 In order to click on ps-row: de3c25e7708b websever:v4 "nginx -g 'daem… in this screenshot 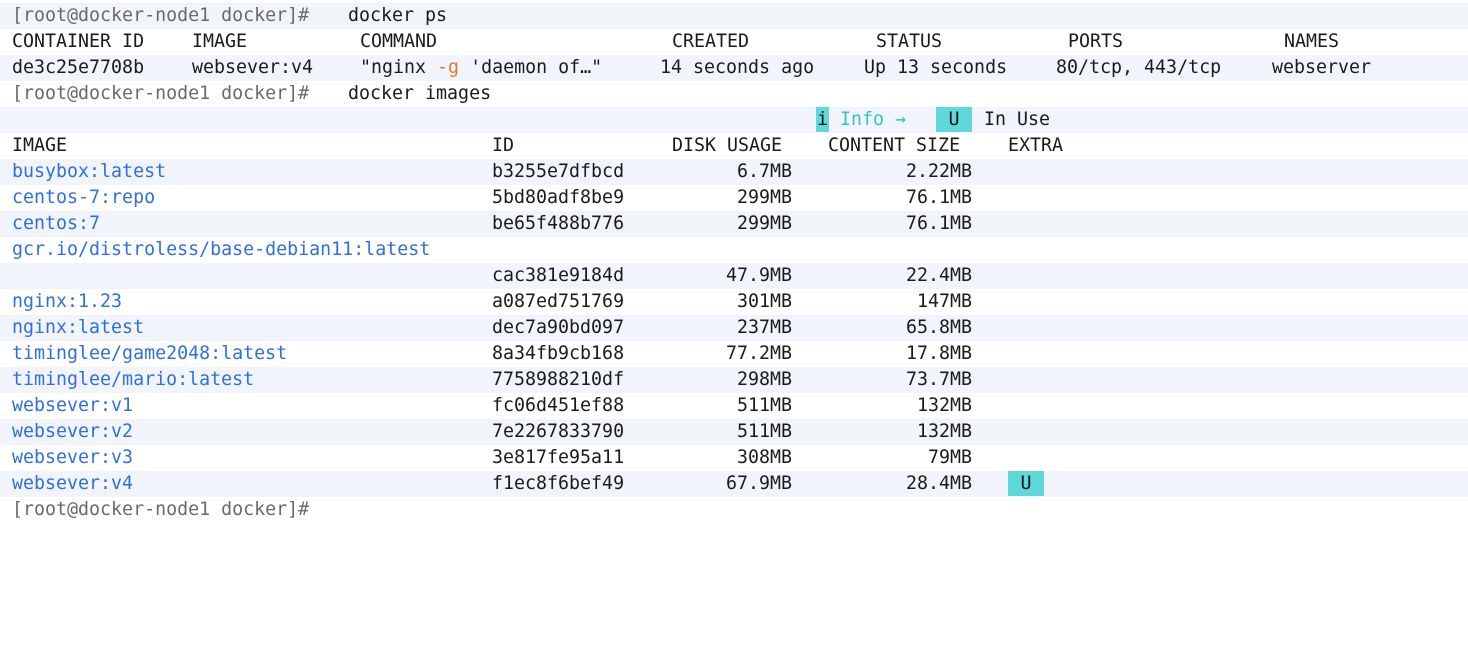, I will do `click(734, 68)`.